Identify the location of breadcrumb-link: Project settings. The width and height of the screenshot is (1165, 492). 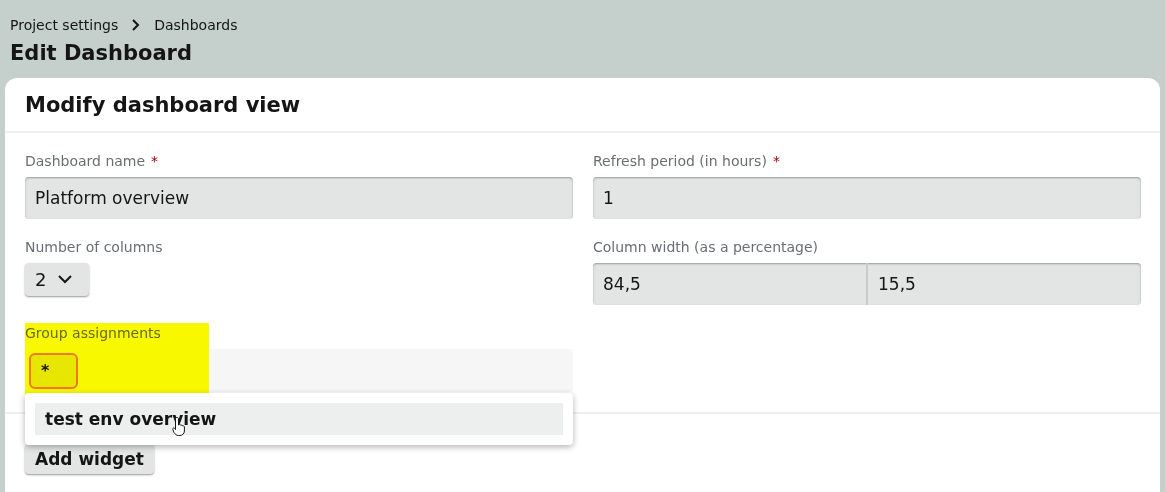
(64, 25).